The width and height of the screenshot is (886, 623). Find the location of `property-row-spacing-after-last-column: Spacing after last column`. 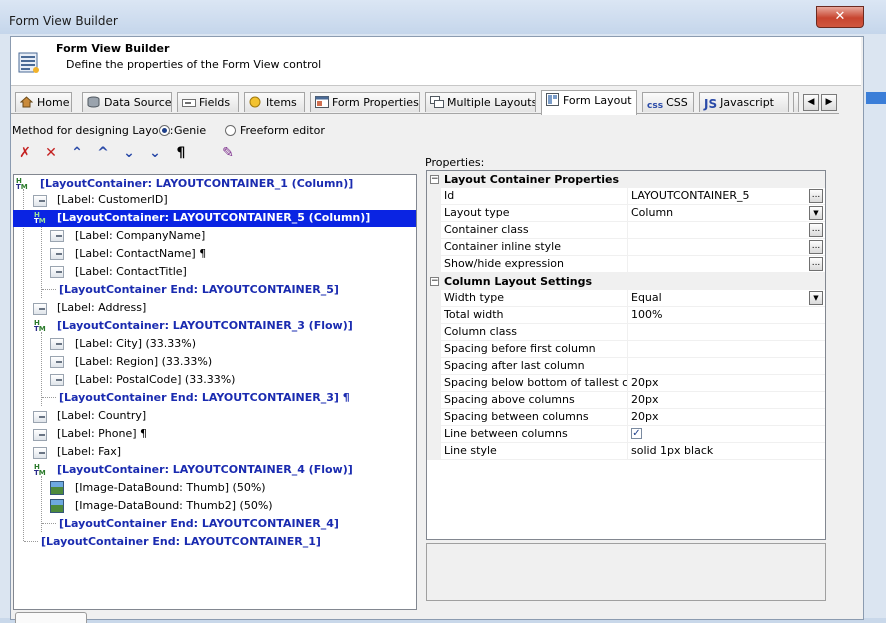

property-row-spacing-after-last-column: Spacing after last column is located at coordinates (626, 366).